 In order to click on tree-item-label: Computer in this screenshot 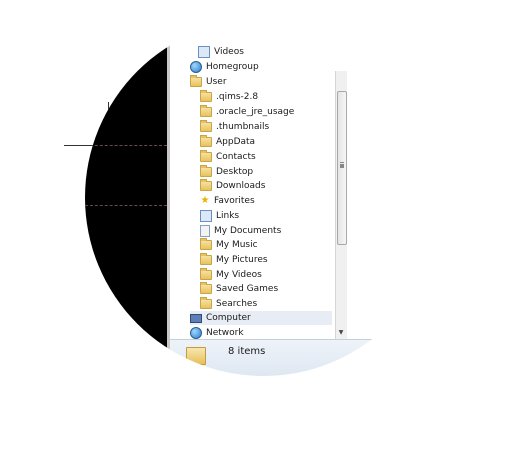, I will do `click(228, 318)`.